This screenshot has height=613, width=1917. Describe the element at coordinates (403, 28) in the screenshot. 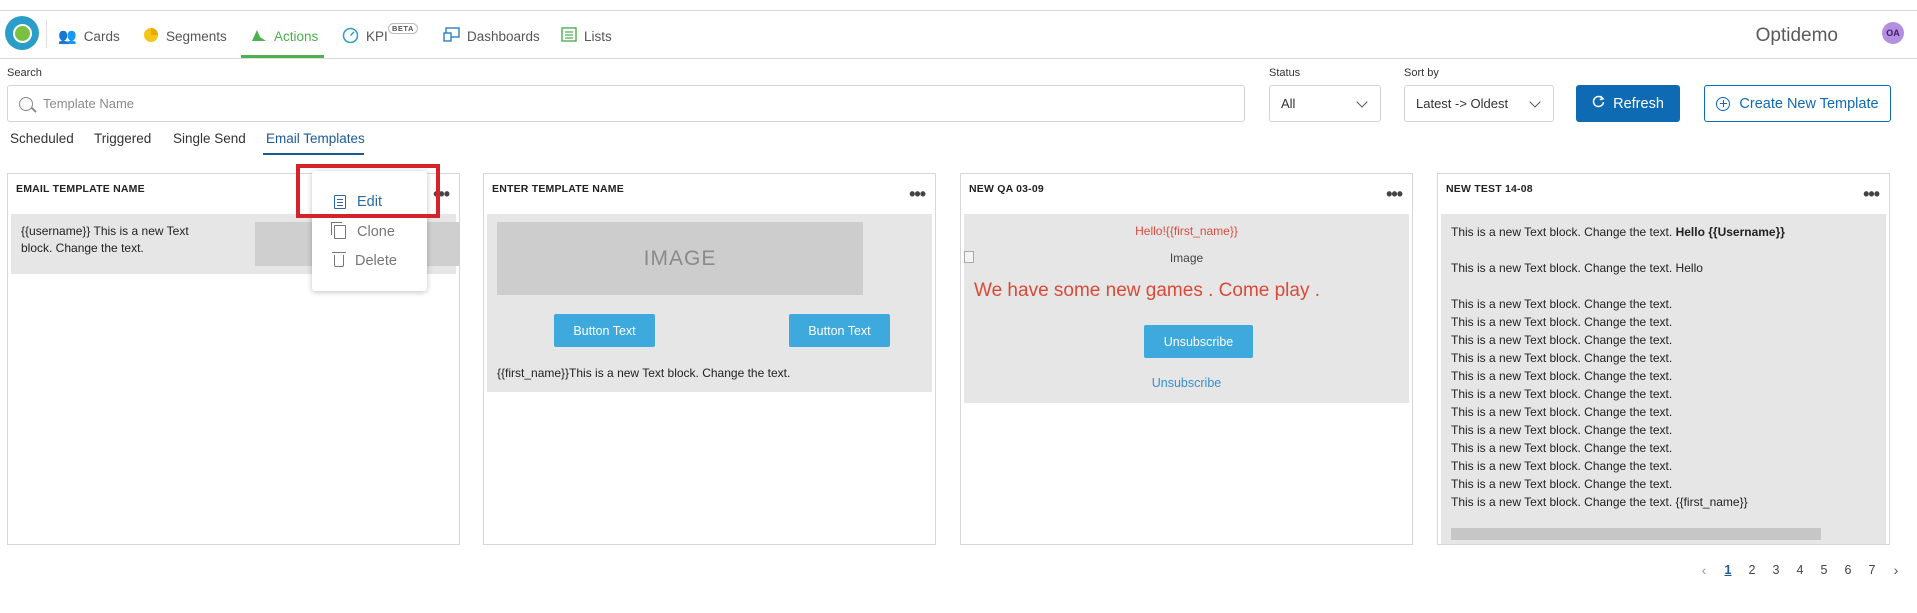

I see `beta-badge: BETA` at that location.